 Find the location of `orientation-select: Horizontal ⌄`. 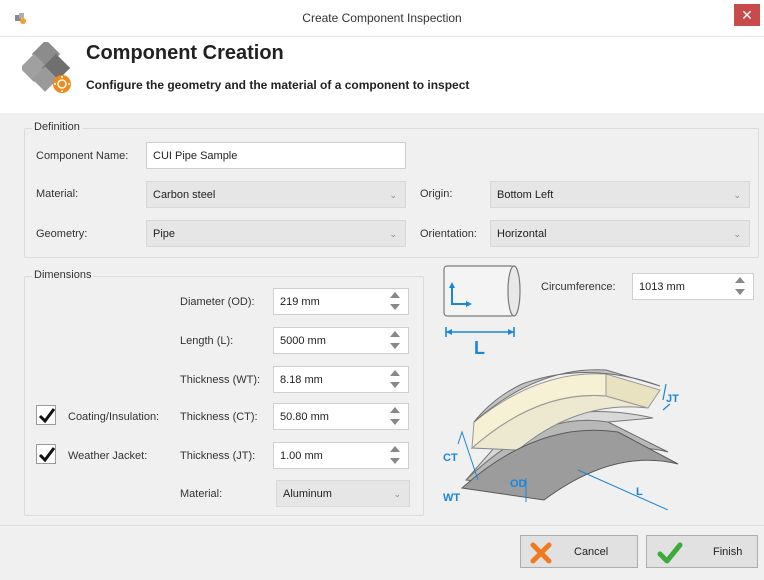

orientation-select: Horizontal ⌄ is located at coordinates (620, 233).